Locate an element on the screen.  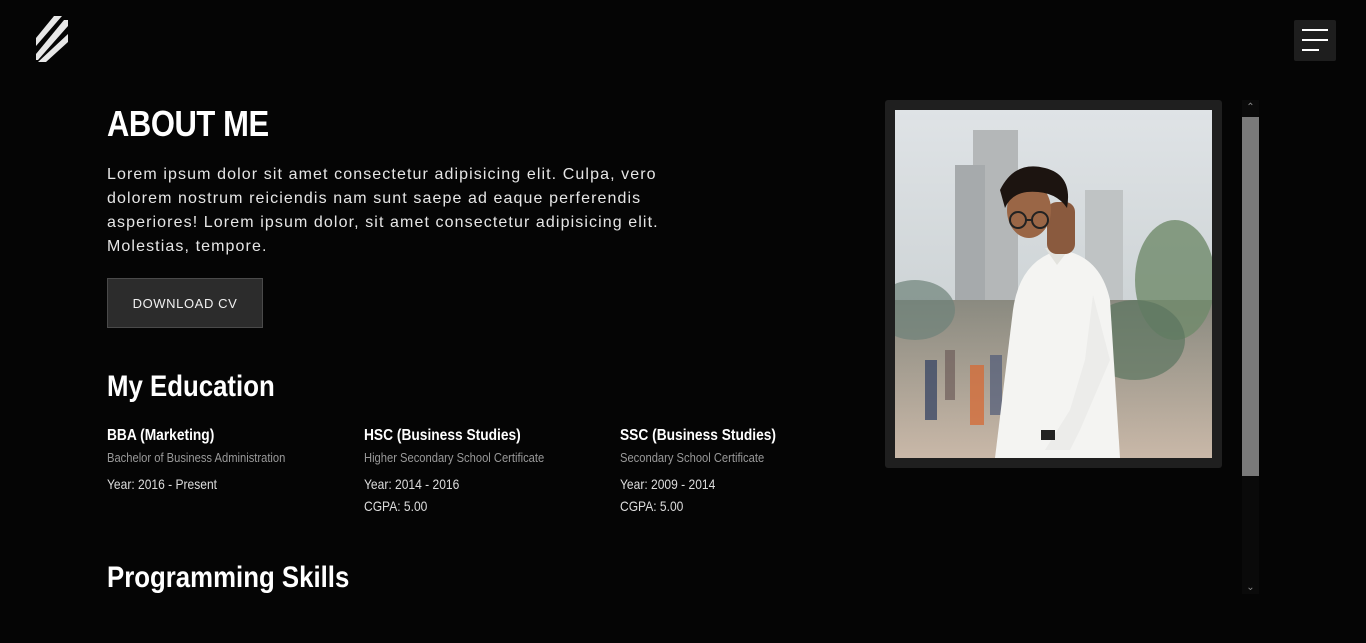
education-year: Year: 2009 - 2014 is located at coordinates (668, 484).